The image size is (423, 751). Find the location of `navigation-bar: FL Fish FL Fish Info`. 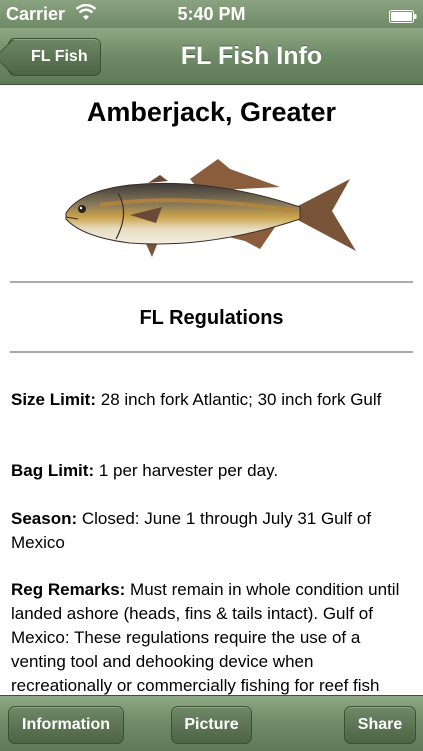

navigation-bar: FL Fish FL Fish Info is located at coordinates (211, 56).